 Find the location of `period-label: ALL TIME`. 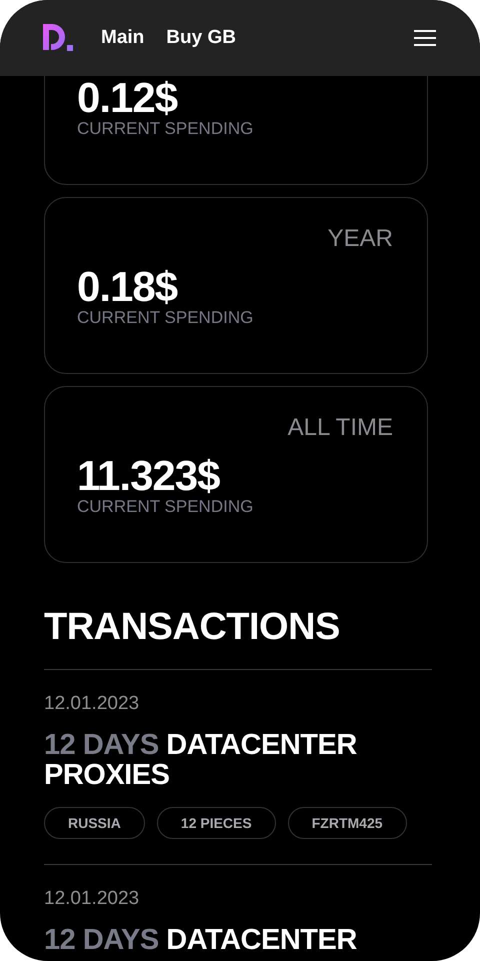

period-label: ALL TIME is located at coordinates (340, 428).